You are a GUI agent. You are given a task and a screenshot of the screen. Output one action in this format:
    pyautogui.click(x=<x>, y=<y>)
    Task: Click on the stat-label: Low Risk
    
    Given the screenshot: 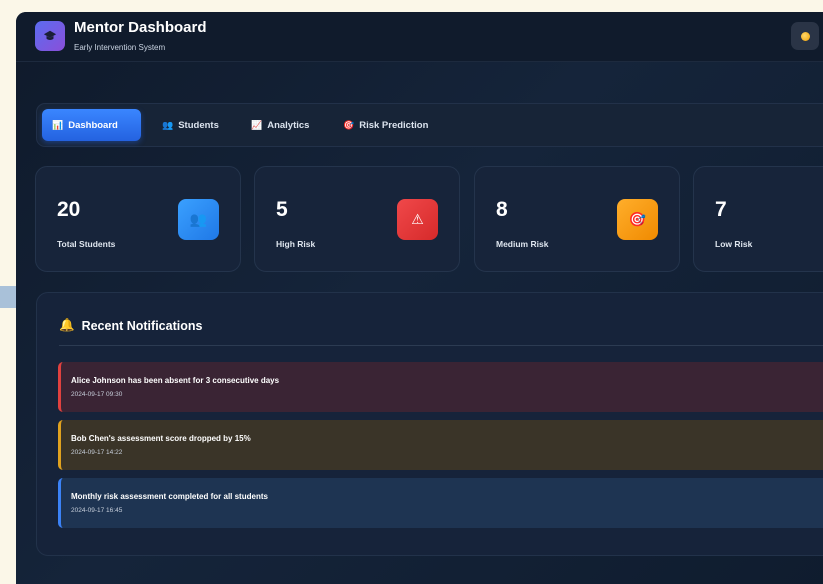 What is the action you would take?
    pyautogui.click(x=734, y=244)
    